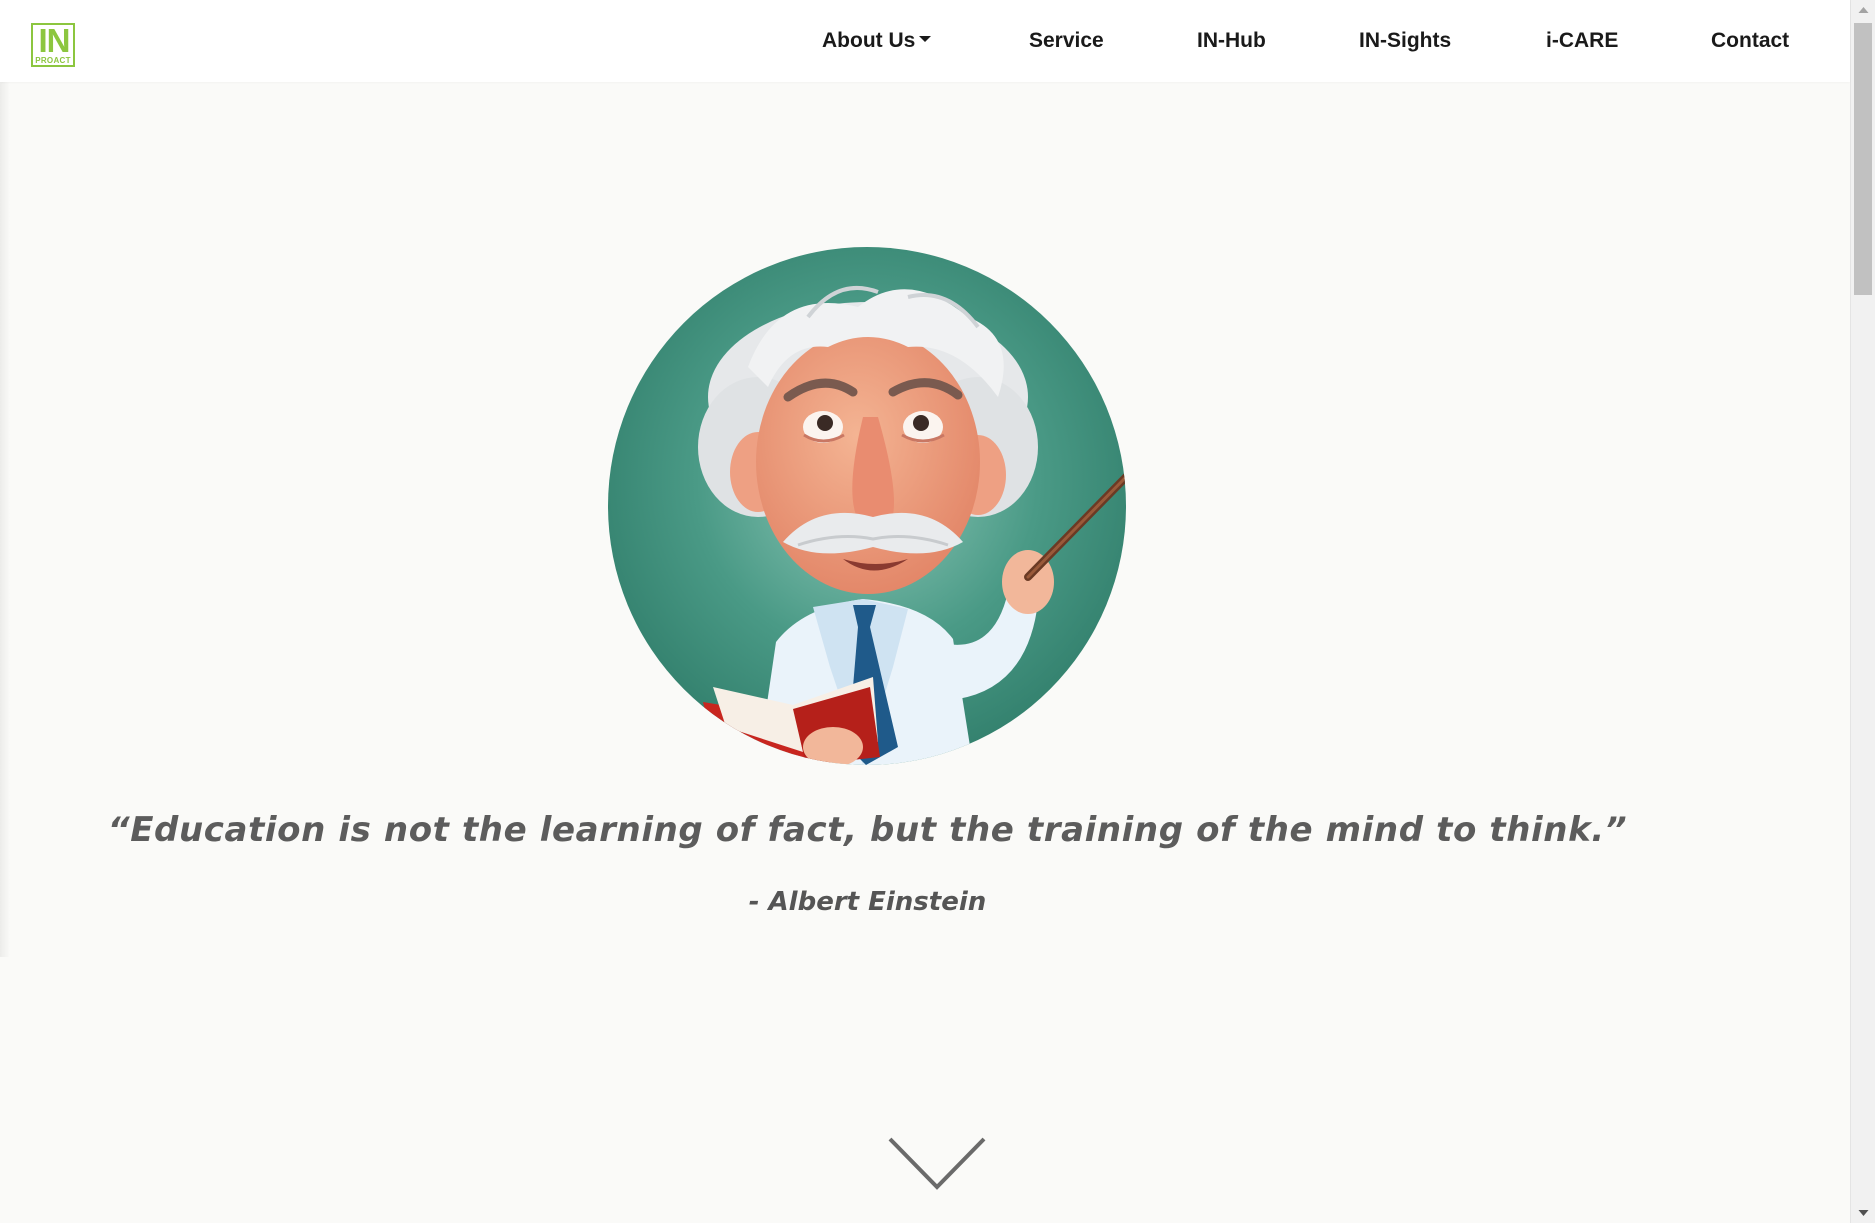  I want to click on vertical-scrollbar, so click(1862, 611).